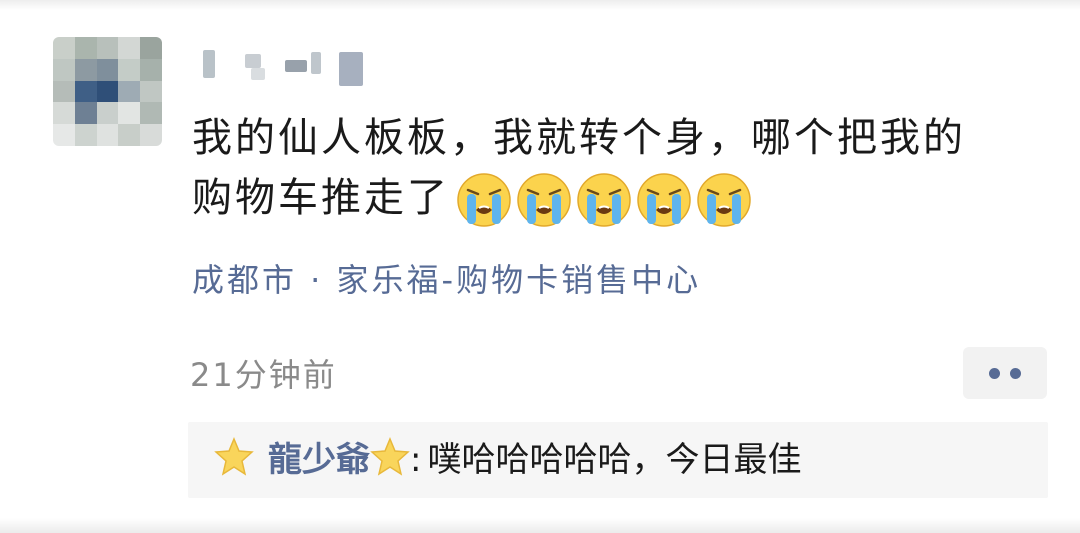  What do you see at coordinates (540, 525) in the screenshot?
I see `bottom-divider` at bounding box center [540, 525].